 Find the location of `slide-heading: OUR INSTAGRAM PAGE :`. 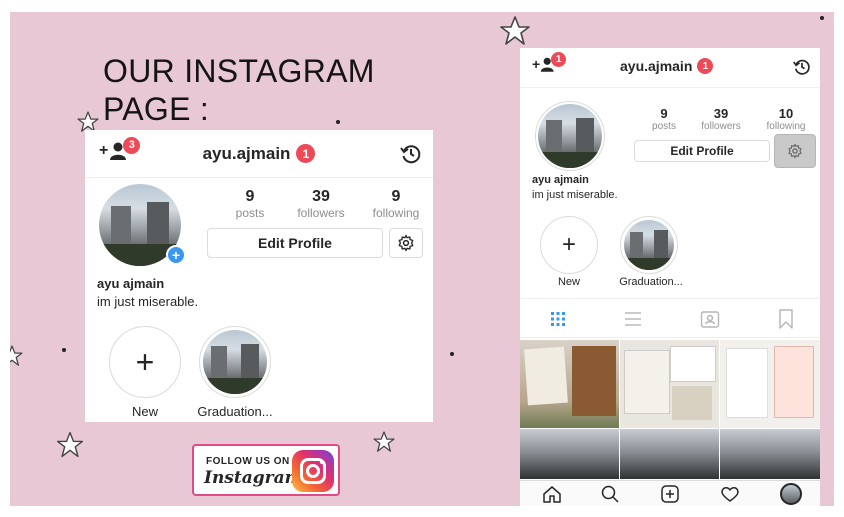

slide-heading: OUR INSTAGRAM PAGE : is located at coordinates (263, 90).